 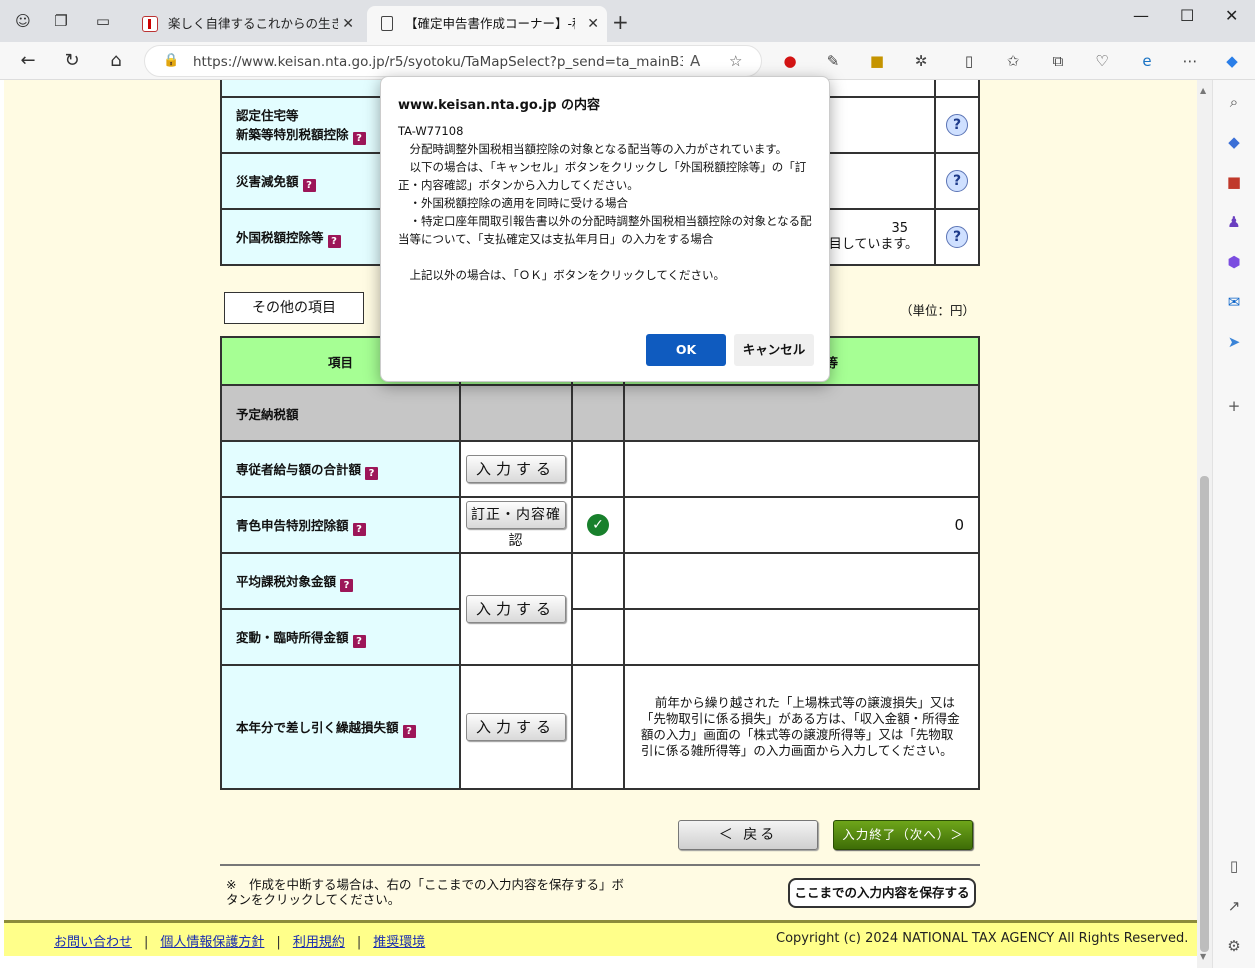 I want to click on checkmark-icon: ✓, so click(x=597, y=525).